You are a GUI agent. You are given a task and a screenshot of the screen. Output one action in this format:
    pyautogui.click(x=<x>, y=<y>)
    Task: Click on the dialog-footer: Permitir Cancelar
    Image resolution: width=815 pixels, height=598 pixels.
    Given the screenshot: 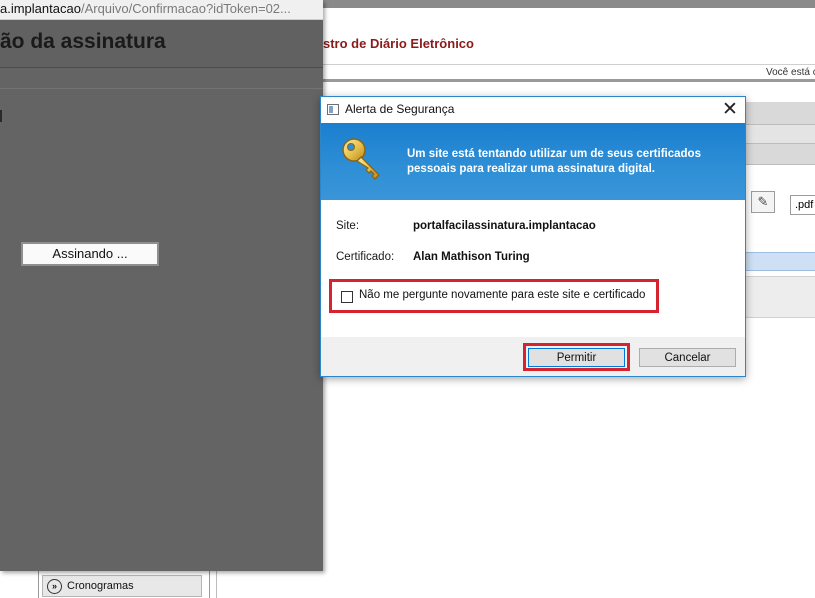 What is the action you would take?
    pyautogui.click(x=533, y=356)
    